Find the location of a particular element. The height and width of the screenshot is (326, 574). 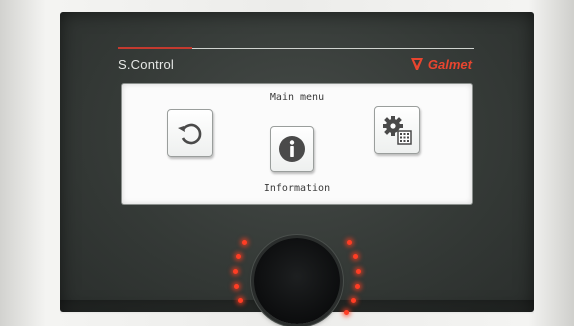

control-knob-area is located at coordinates (297, 277).